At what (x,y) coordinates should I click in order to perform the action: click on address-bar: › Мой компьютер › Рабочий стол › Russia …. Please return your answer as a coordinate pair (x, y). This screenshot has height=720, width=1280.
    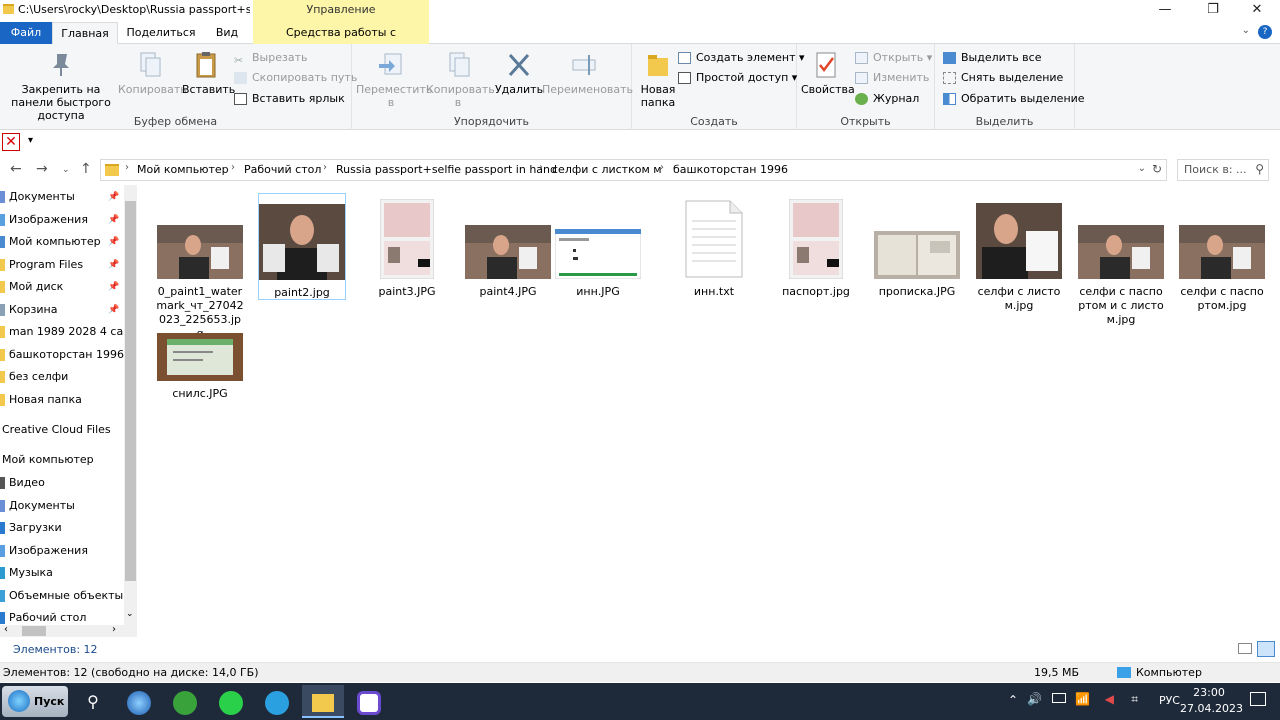
    Looking at the image, I should click on (633, 170).